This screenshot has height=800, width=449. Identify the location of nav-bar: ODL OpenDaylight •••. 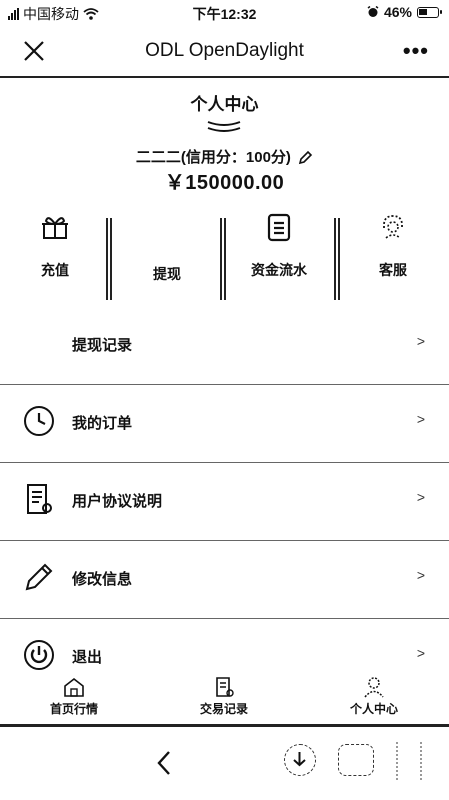
(224, 52).